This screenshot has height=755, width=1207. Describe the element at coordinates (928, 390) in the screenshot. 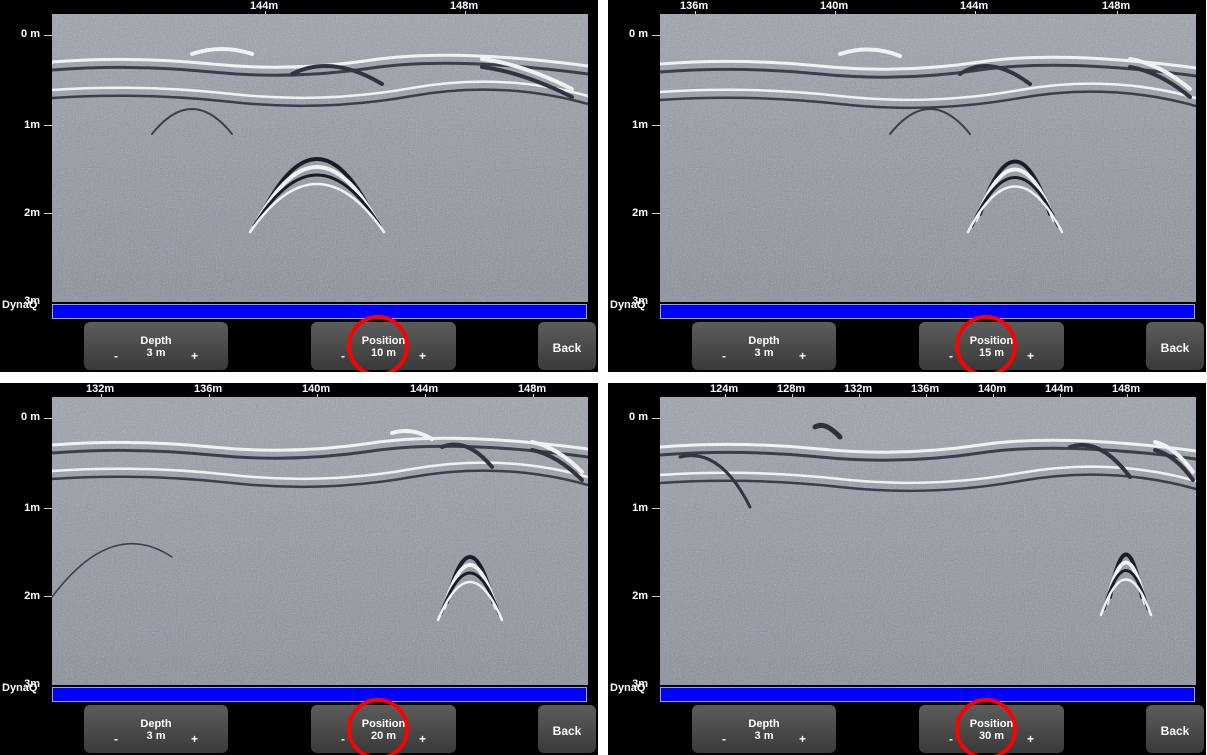

I see `distance-ruler: 124m 128m 132m 136m 140m 144m 148m` at that location.